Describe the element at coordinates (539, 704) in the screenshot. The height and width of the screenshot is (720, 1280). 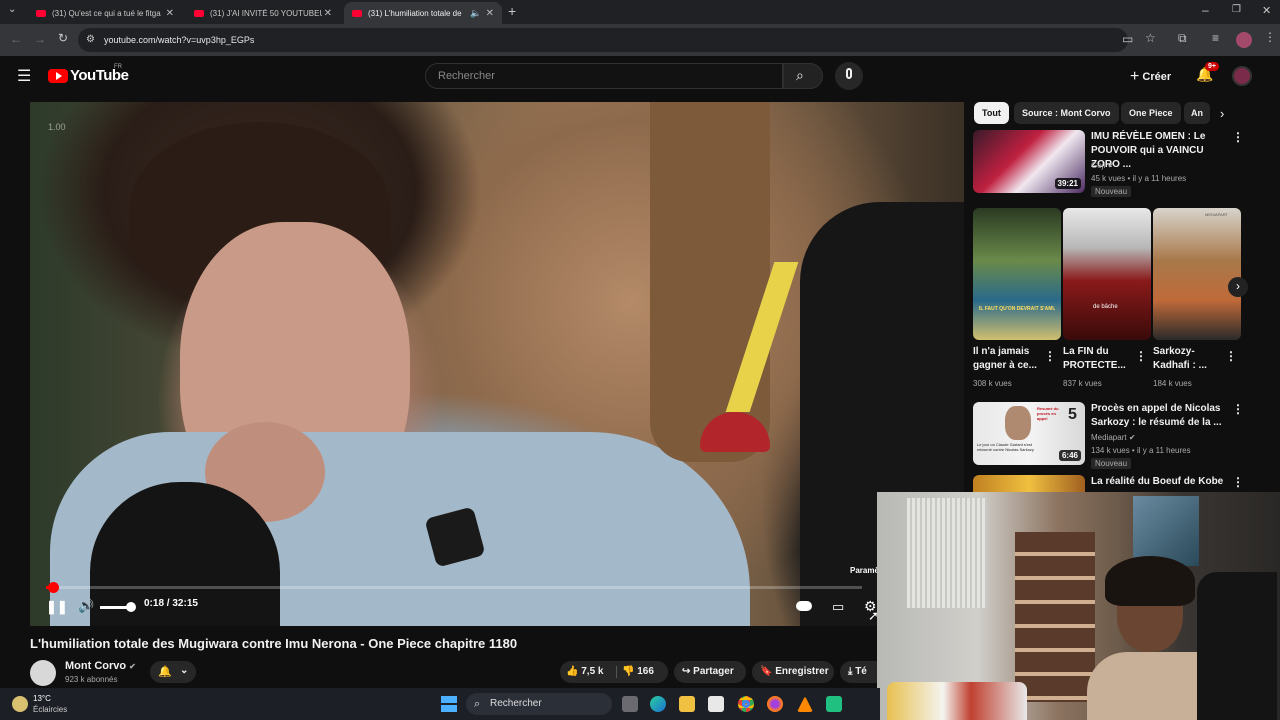
I see `taskbar-search: ⌕ Rechercher` at that location.